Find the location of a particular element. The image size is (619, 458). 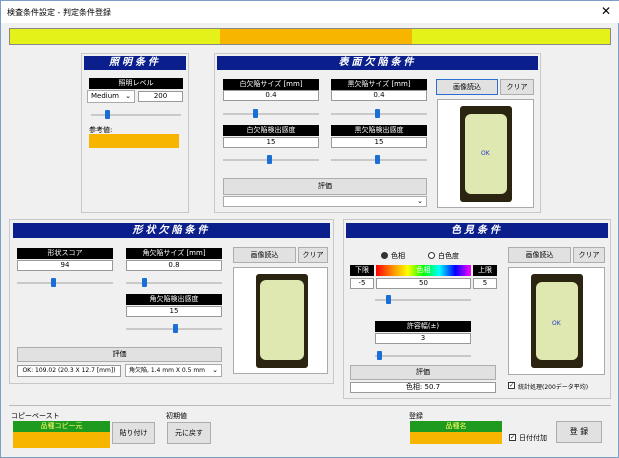

radio-hue is located at coordinates (384, 255).